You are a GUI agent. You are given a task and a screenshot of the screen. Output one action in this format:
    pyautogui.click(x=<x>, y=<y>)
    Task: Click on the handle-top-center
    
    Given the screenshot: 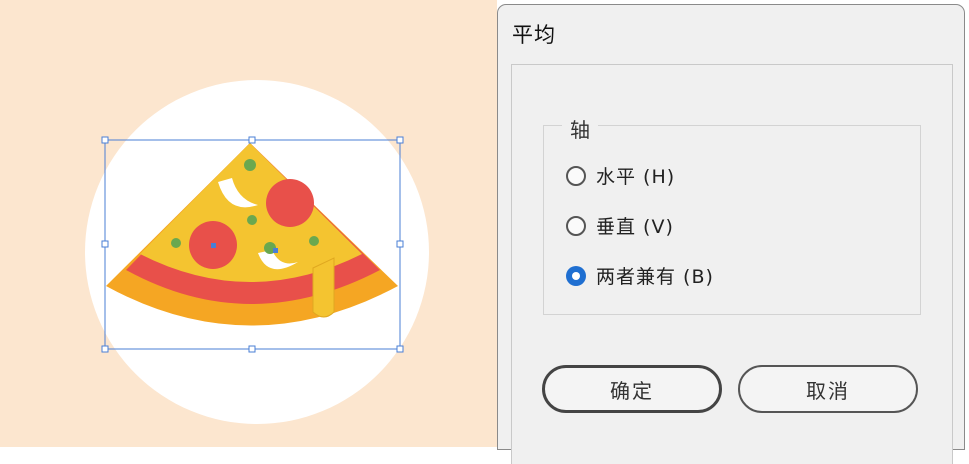 What is the action you would take?
    pyautogui.click(x=252, y=140)
    